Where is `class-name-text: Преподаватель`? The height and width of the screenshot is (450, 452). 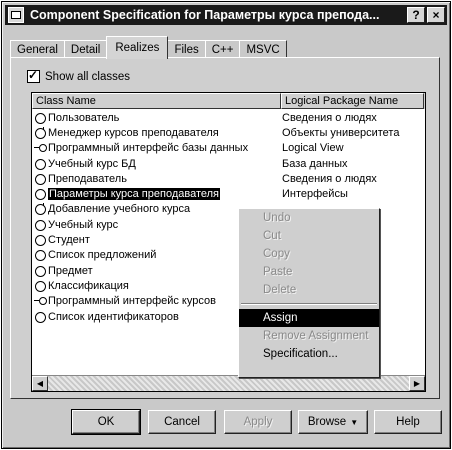
class-name-text: Преподаватель is located at coordinates (87, 178).